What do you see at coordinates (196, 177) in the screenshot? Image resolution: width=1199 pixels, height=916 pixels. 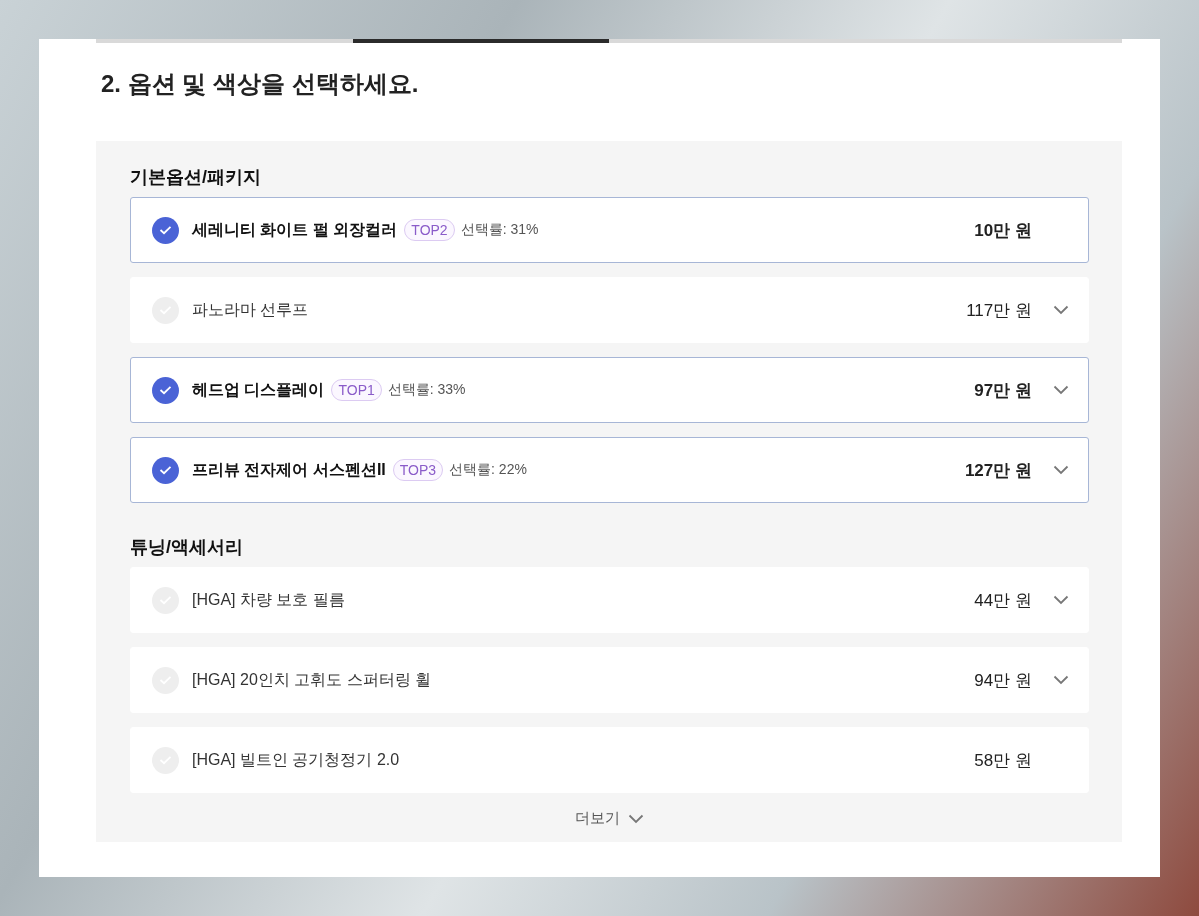 I see `group-heading: 기본옵션/패키지` at bounding box center [196, 177].